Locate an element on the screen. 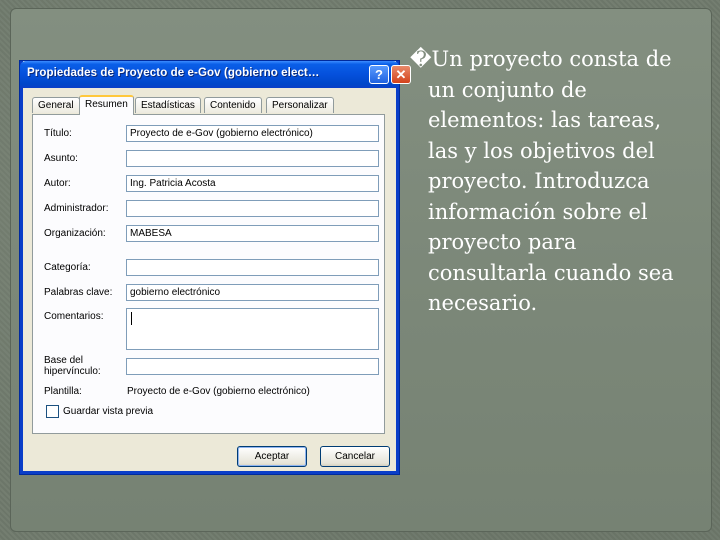 The image size is (720, 540). tab-resumen: Resumen is located at coordinates (106, 105).